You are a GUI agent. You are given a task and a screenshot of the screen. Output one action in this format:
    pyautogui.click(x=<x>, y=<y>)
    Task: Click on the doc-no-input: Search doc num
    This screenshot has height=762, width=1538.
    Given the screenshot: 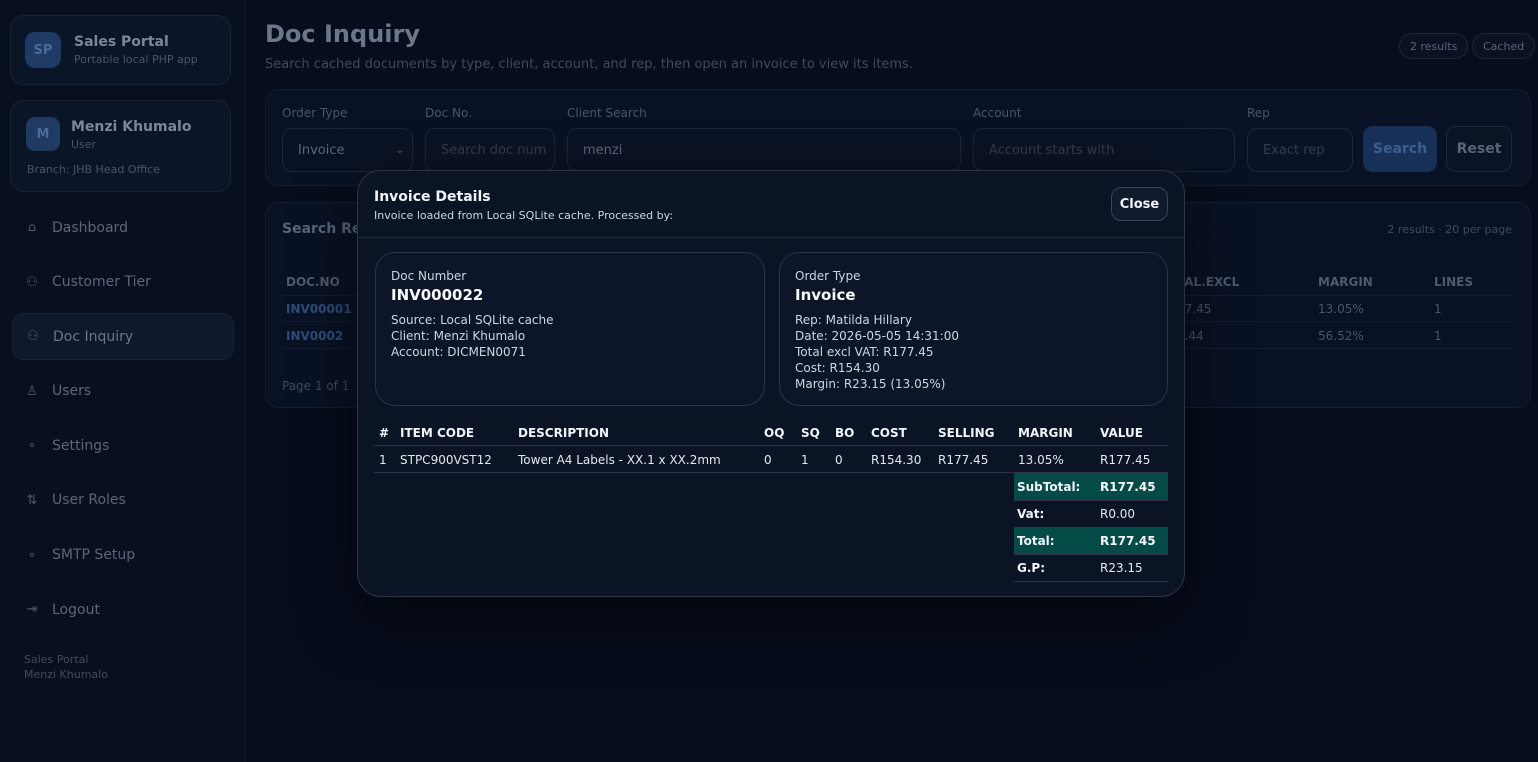 What is the action you would take?
    pyautogui.click(x=490, y=150)
    